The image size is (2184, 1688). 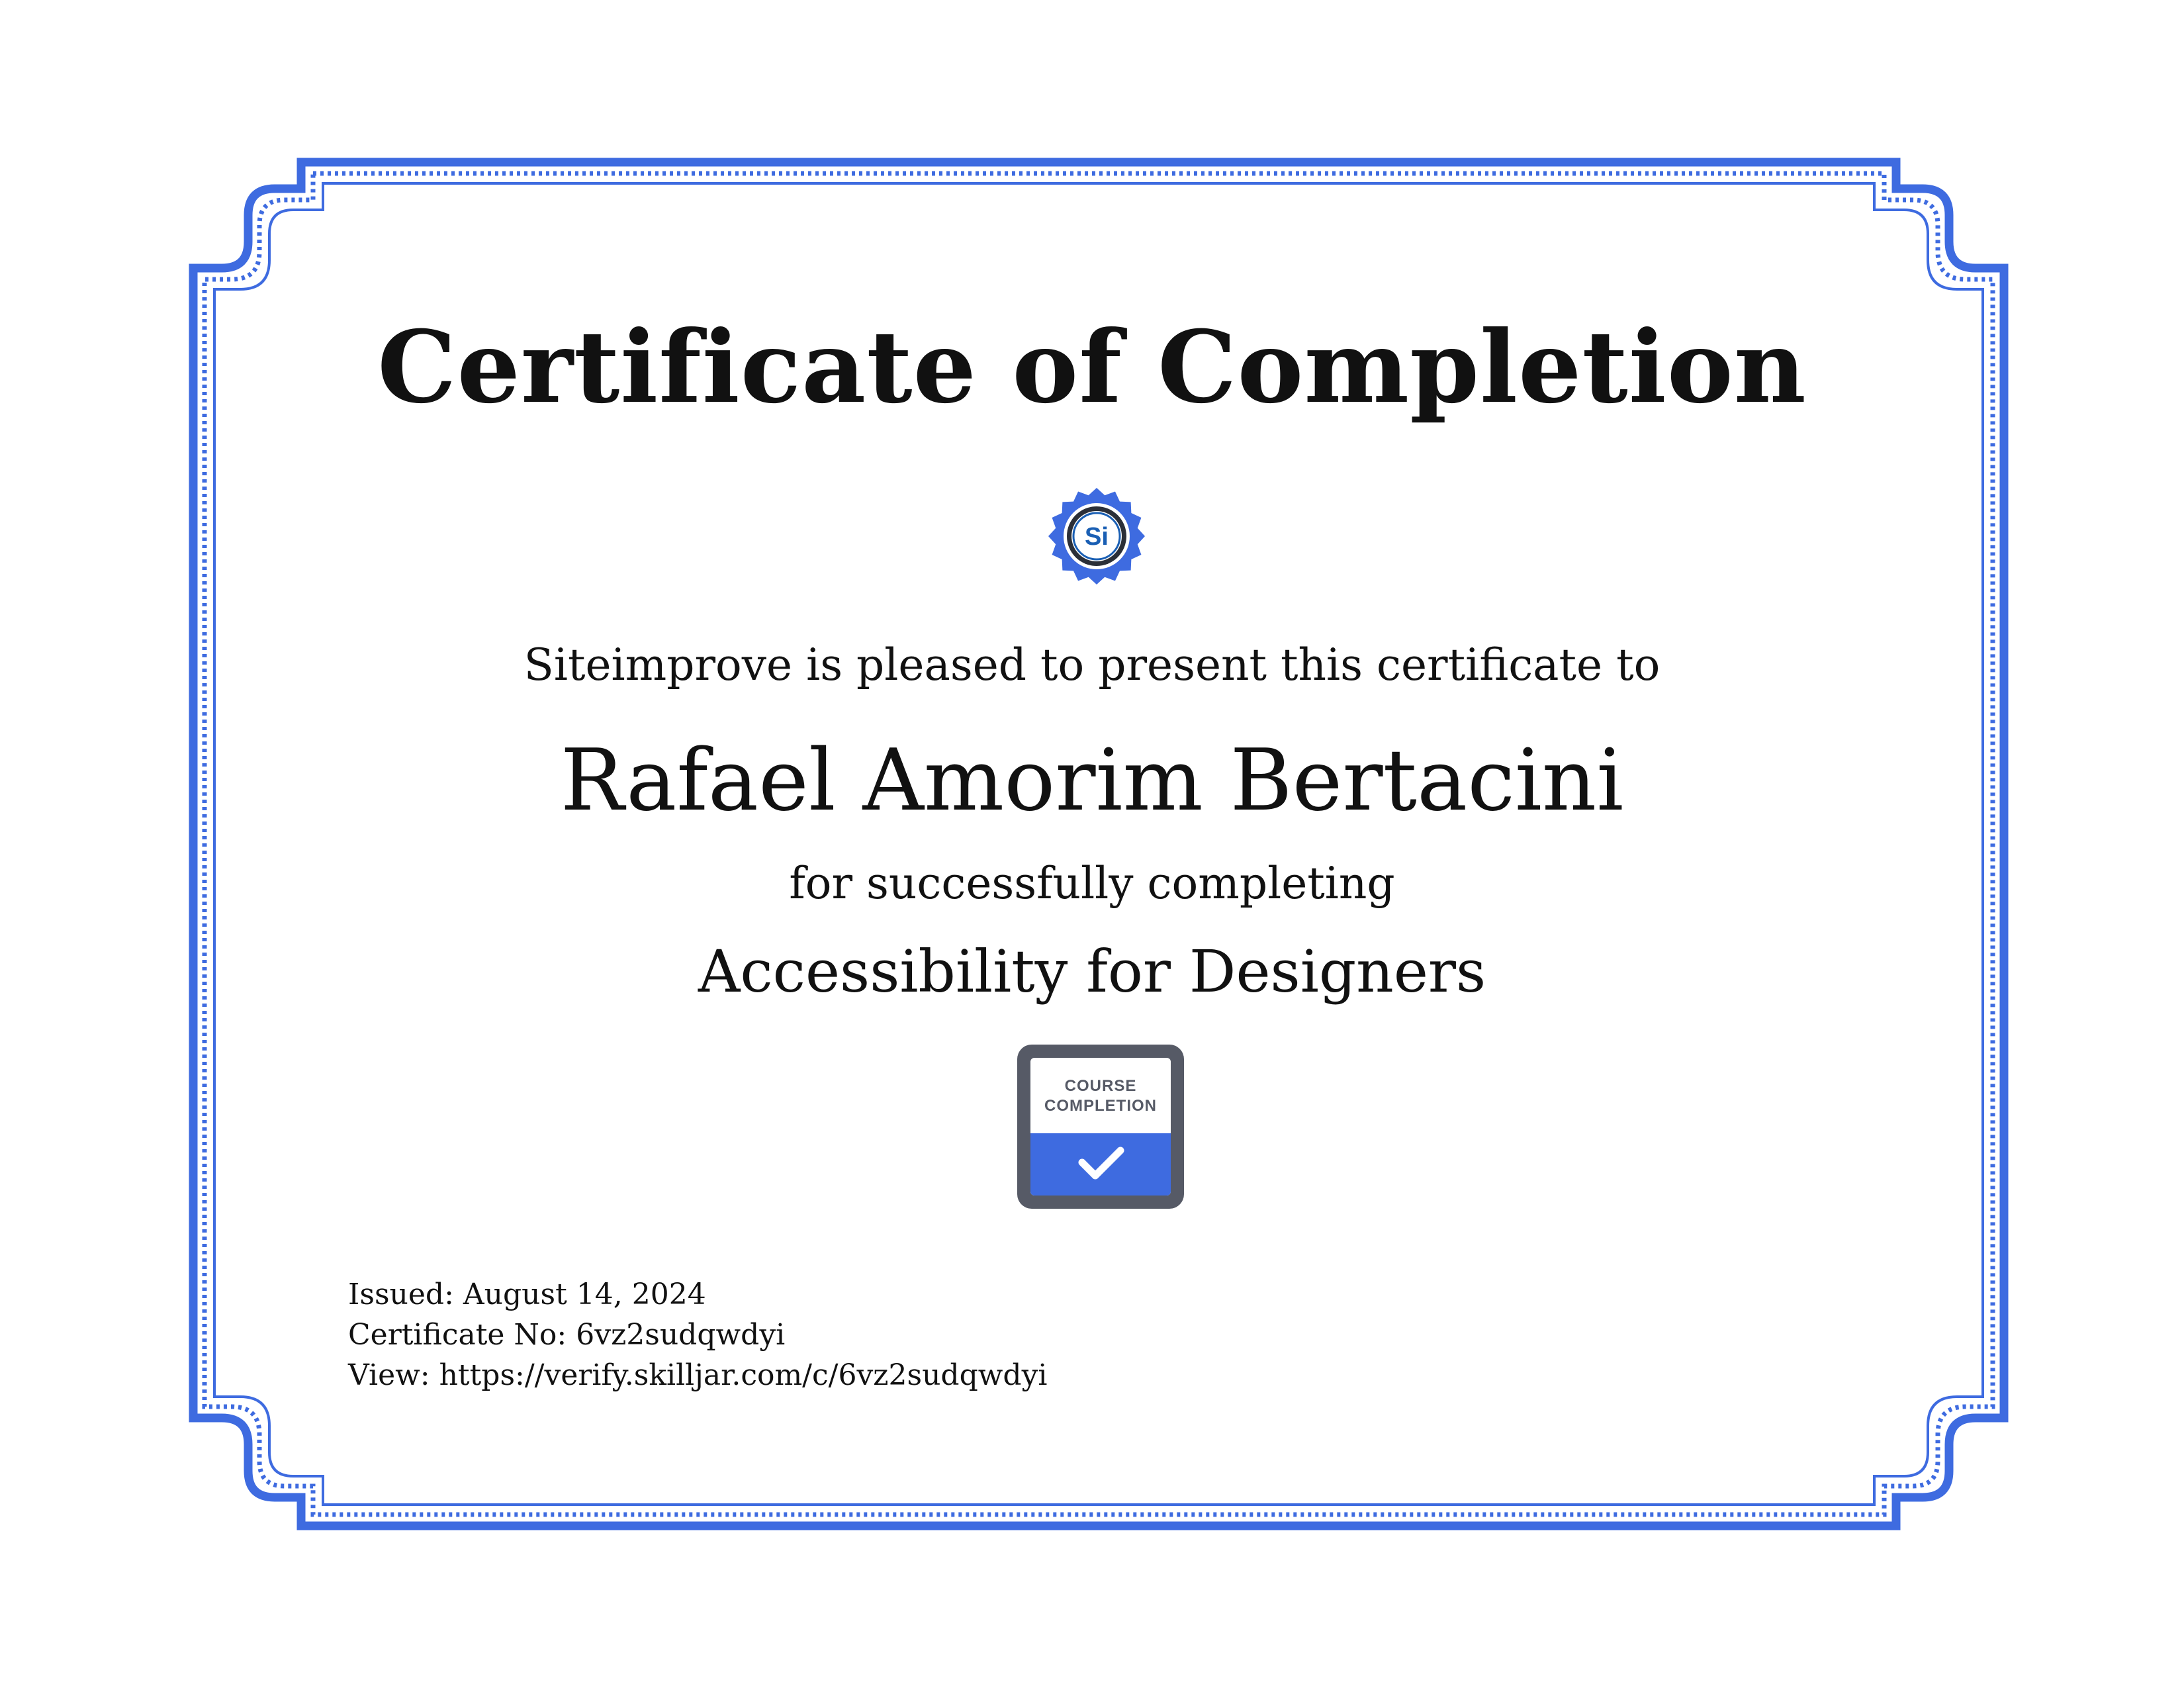 What do you see at coordinates (1100, 1106) in the screenshot?
I see `badge-label-line2: COMPLETION` at bounding box center [1100, 1106].